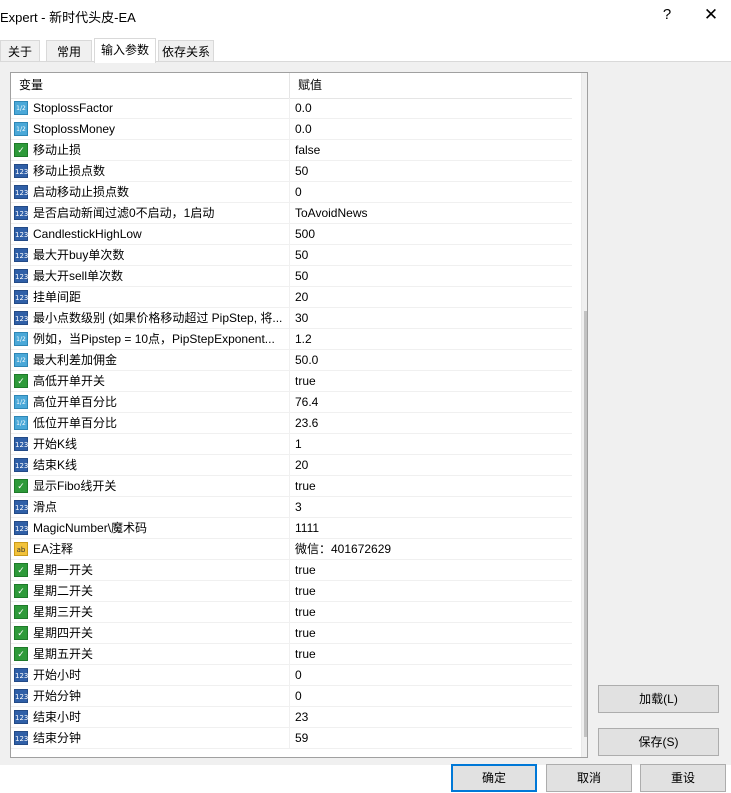  What do you see at coordinates (301, 738) in the screenshot?
I see `parameter-value: 59` at bounding box center [301, 738].